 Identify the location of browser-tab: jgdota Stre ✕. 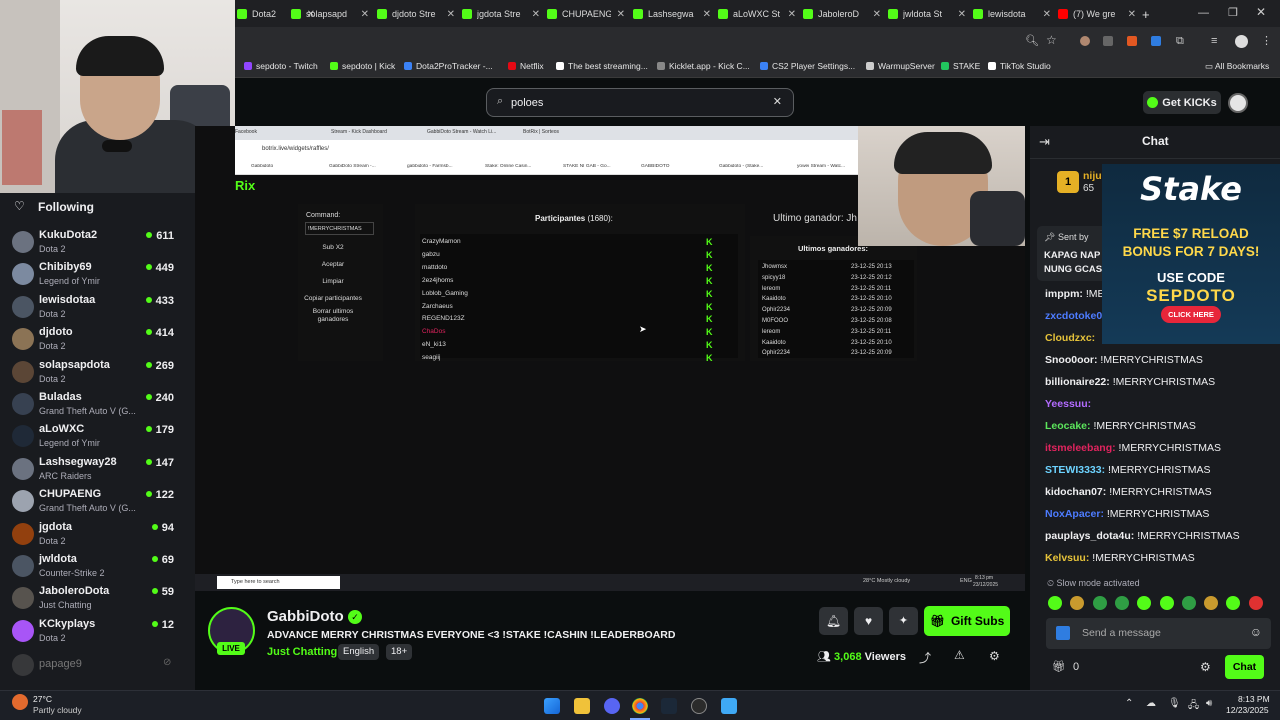
(501, 14).